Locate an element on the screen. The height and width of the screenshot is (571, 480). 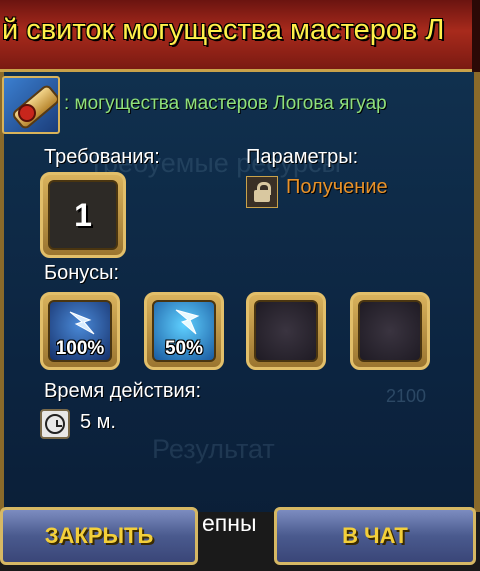
clock-icon is located at coordinates (55, 424).